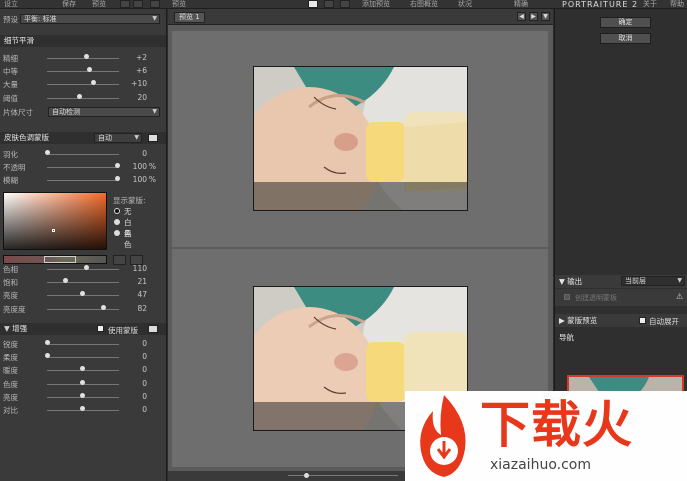 Image resolution: width=687 pixels, height=481 pixels. What do you see at coordinates (18, 112) in the screenshot?
I see `feature-size-label: 片体尺寸` at bounding box center [18, 112].